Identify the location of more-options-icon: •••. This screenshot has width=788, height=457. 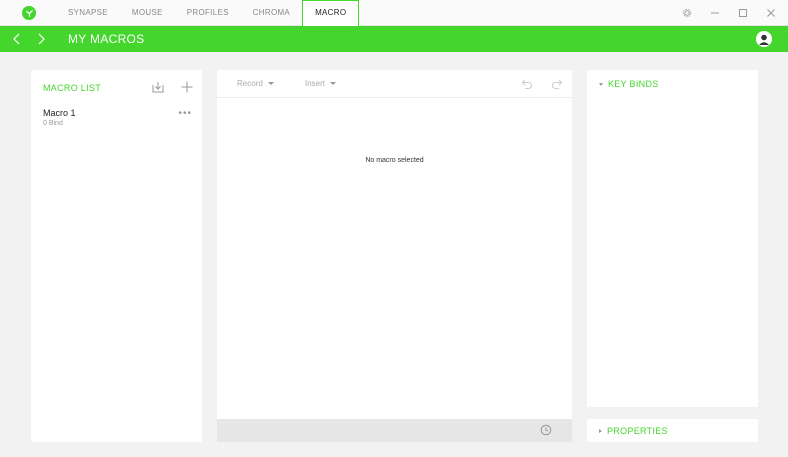
(185, 113).